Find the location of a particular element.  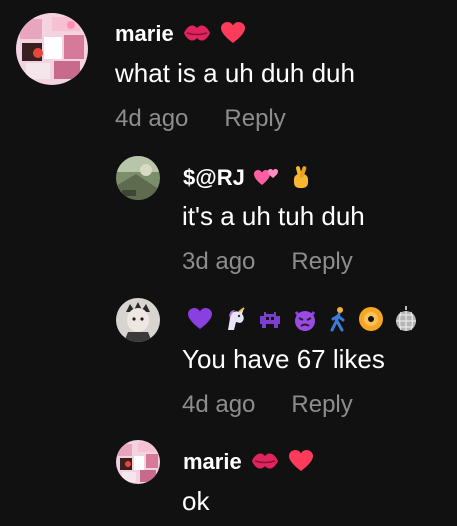

unicorn-icon is located at coordinates (235, 319).